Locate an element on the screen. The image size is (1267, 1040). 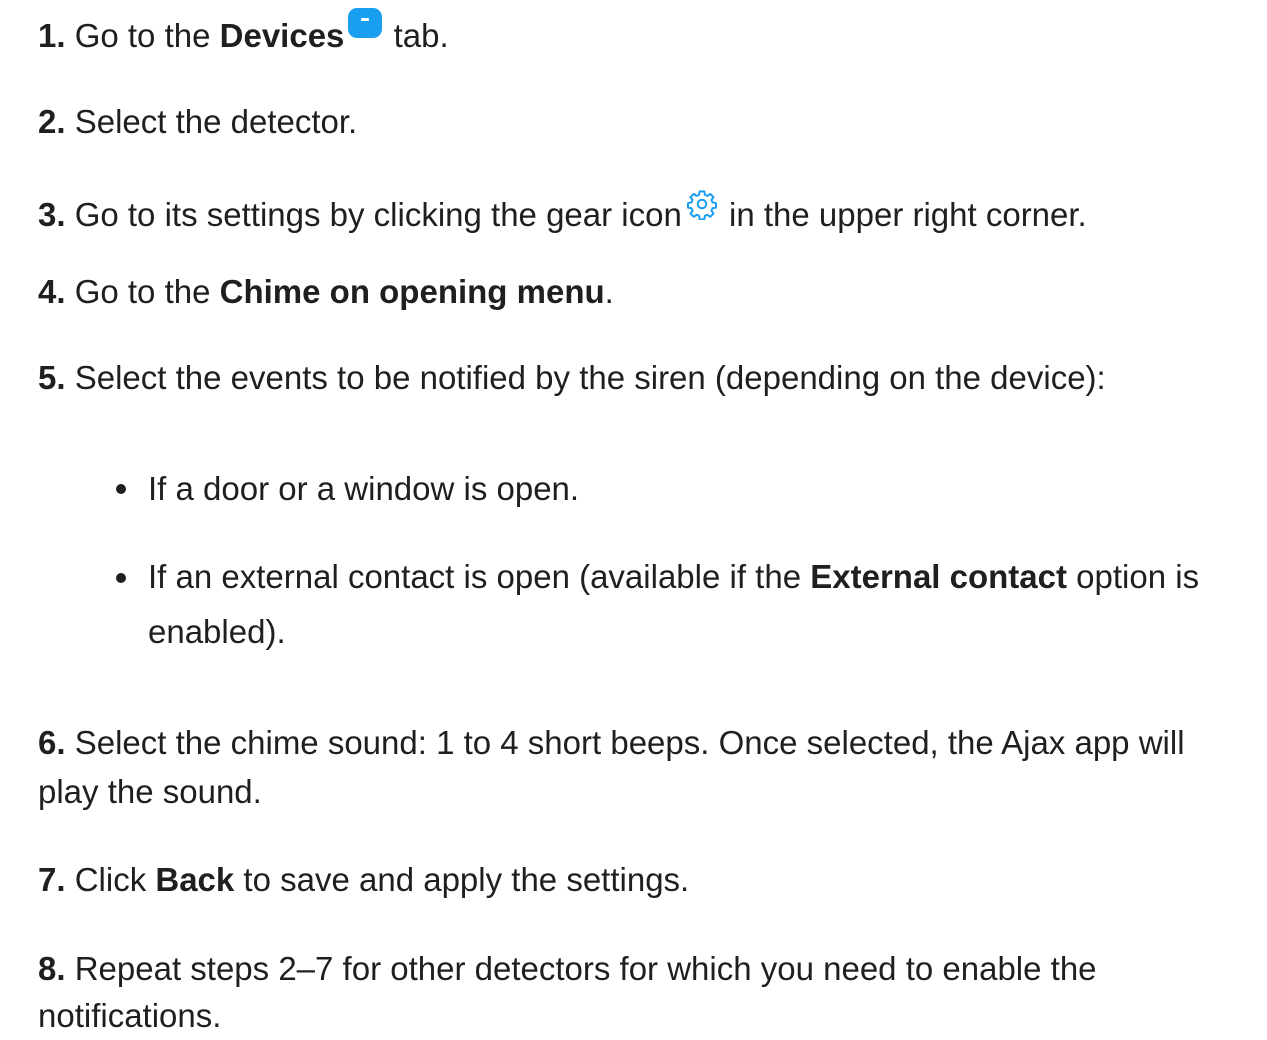
step-number: 4. is located at coordinates (52, 291).